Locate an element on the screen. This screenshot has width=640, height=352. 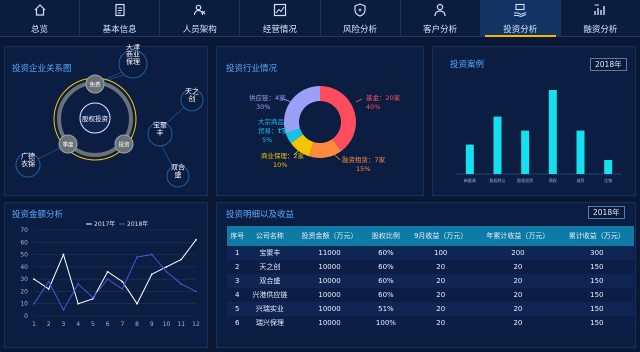
detail-year-select: 2018年 is located at coordinates (606, 212).